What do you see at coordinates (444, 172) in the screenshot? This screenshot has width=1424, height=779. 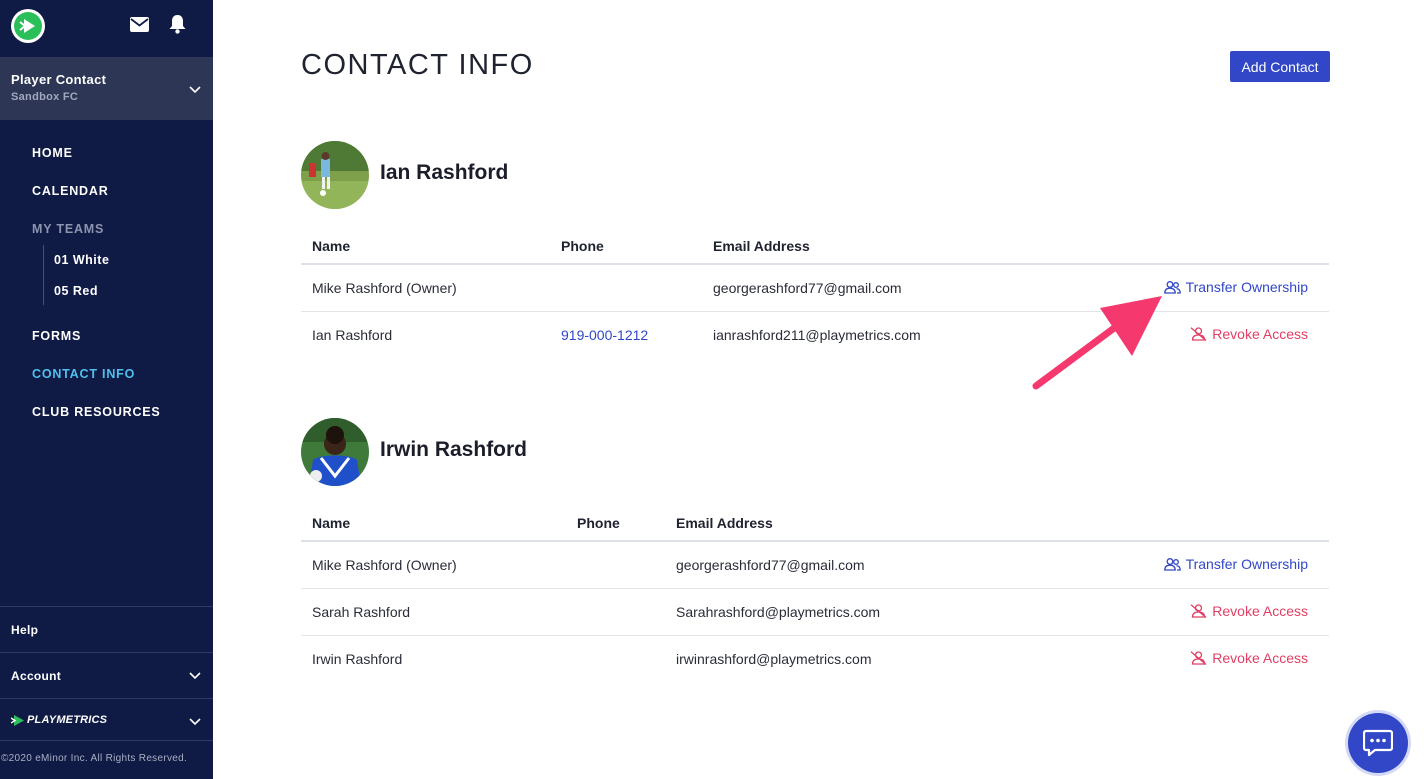 I see `player-name: Ian Rashford` at bounding box center [444, 172].